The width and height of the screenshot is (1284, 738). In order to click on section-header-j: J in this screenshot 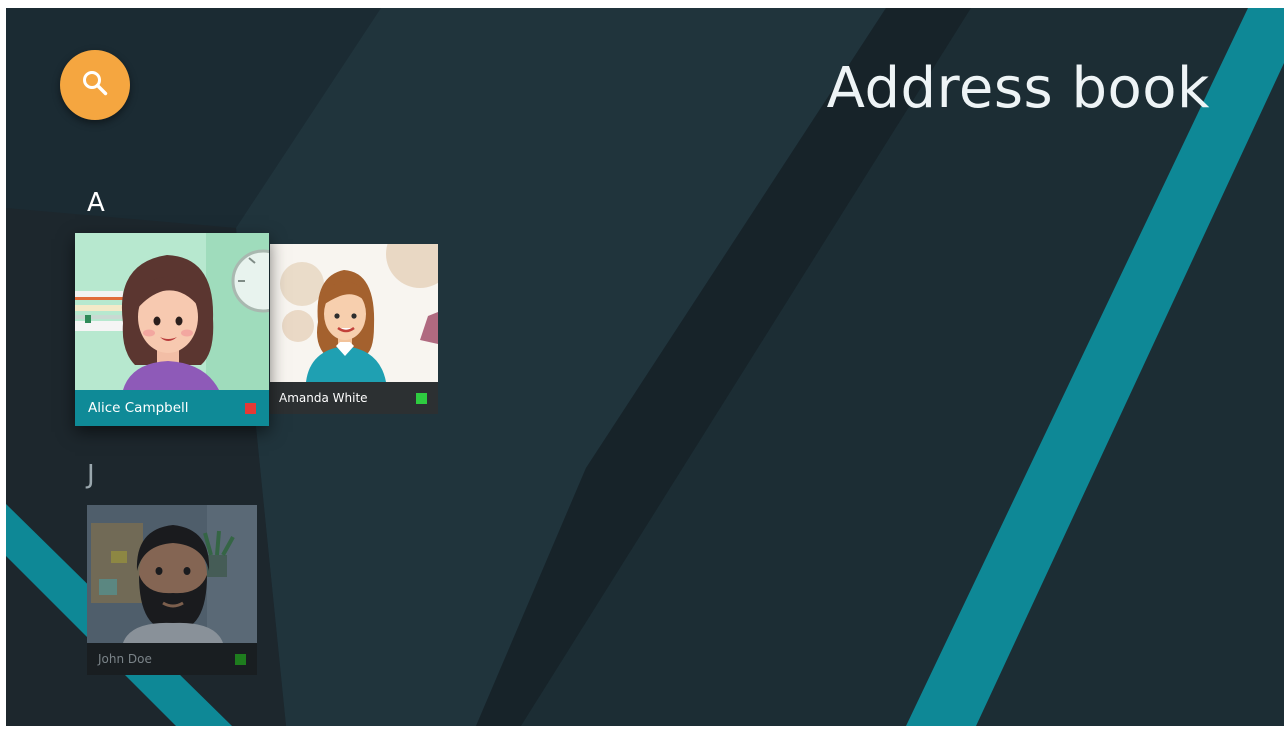, I will do `click(91, 475)`.